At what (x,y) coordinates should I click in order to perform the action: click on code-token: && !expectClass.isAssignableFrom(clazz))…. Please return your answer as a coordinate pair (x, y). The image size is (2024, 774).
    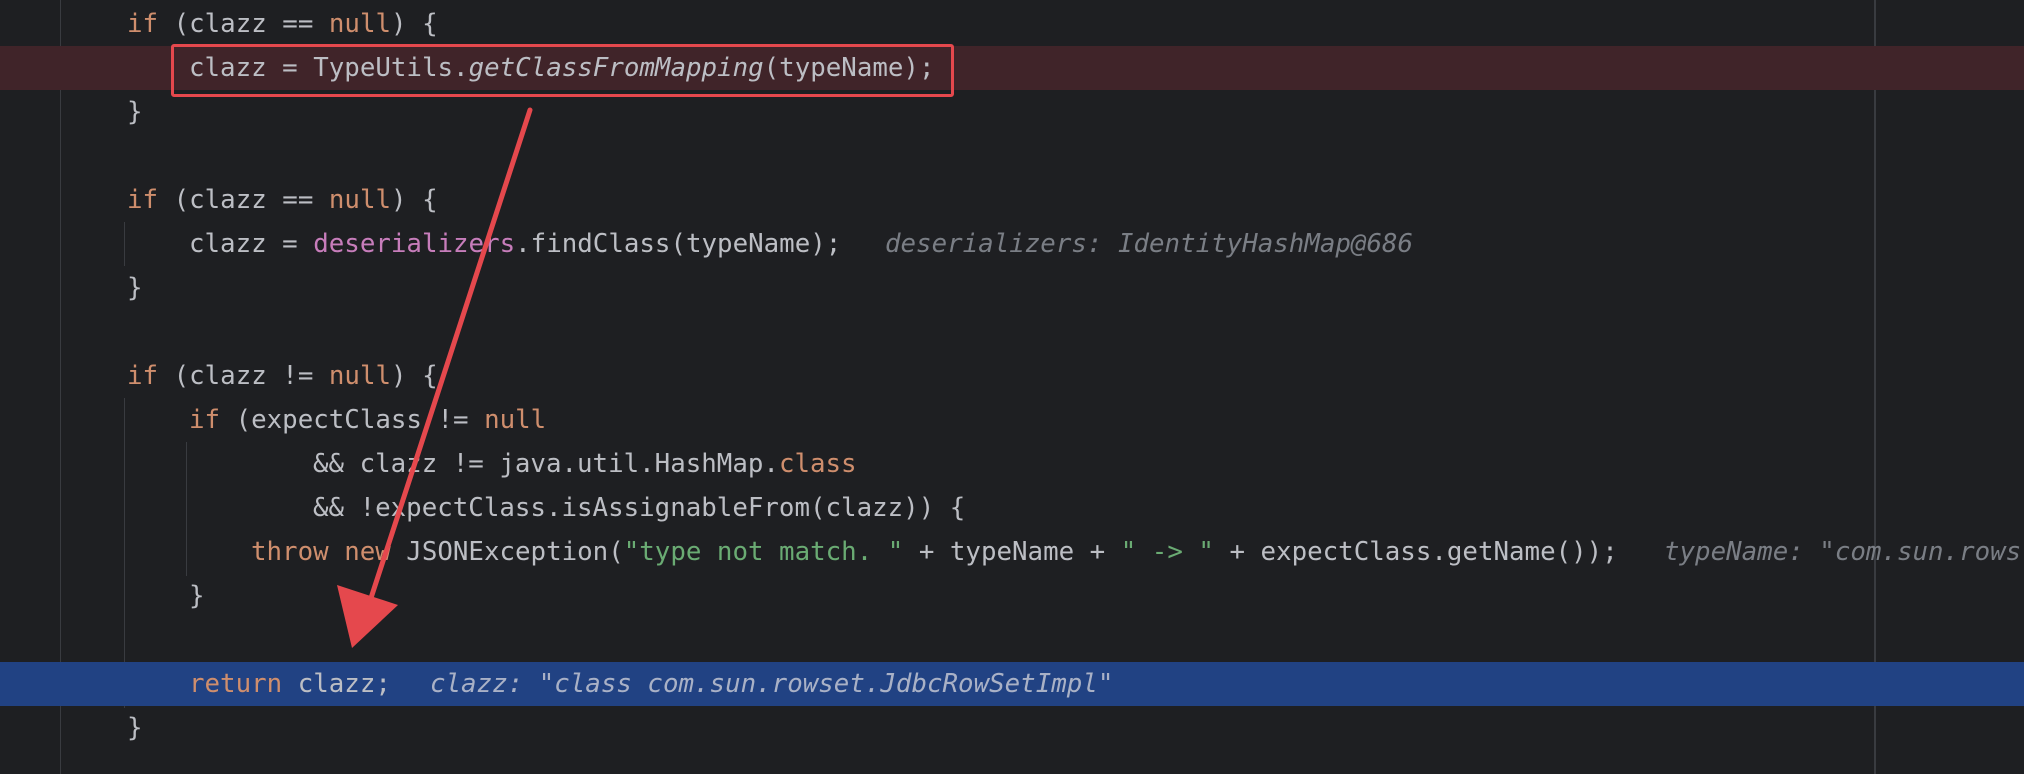
    Looking at the image, I should click on (639, 508).